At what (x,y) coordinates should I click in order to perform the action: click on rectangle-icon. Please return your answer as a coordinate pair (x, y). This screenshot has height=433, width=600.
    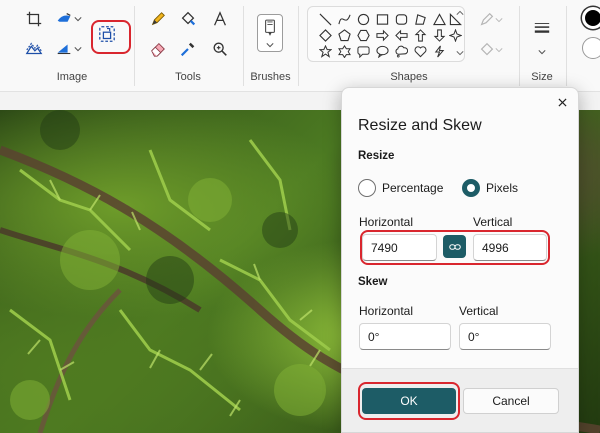
    Looking at the image, I should click on (382, 19).